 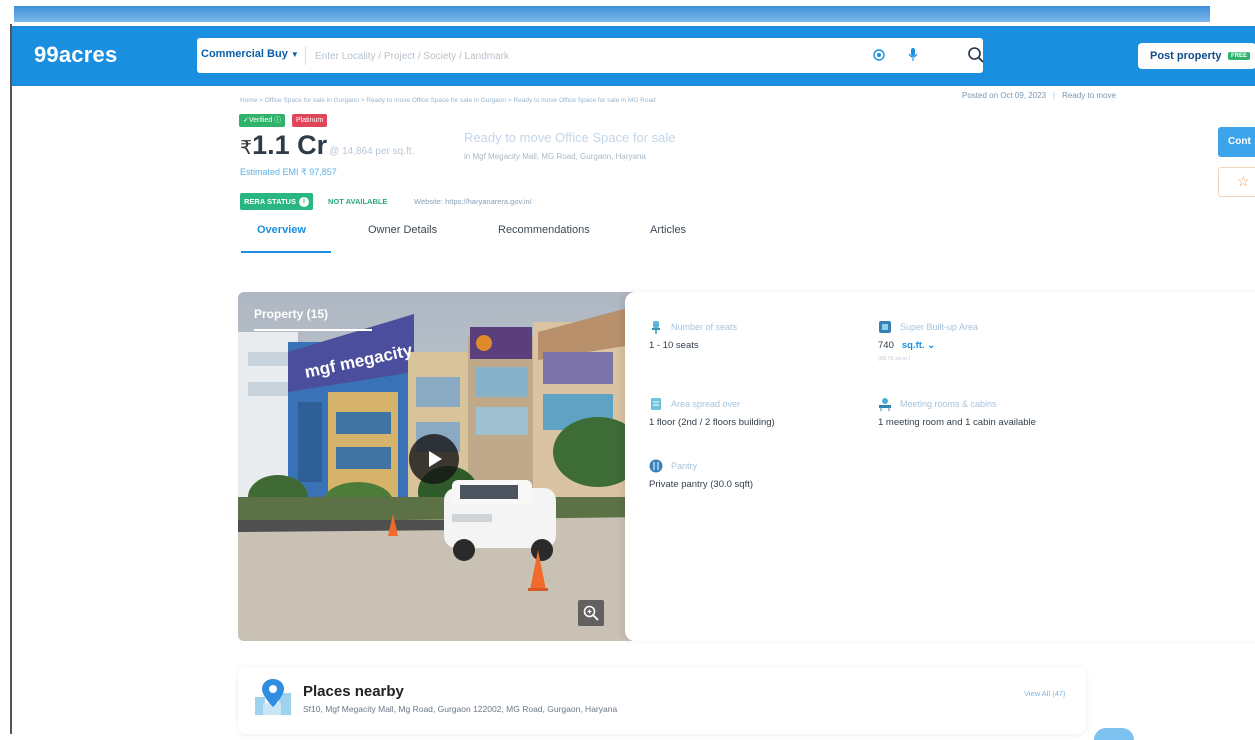 What do you see at coordinates (939, 327) in the screenshot?
I see `area-label: Super Built-up Area` at bounding box center [939, 327].